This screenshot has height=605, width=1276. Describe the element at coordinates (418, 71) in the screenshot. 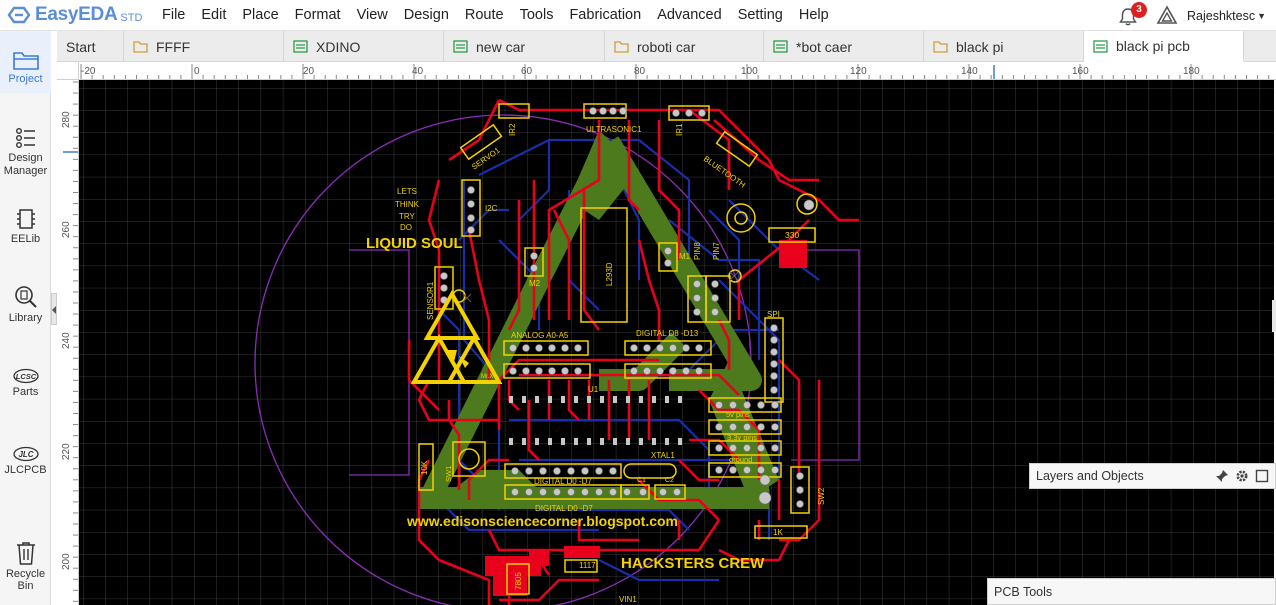

I see `ruler-h-label: 40` at that location.